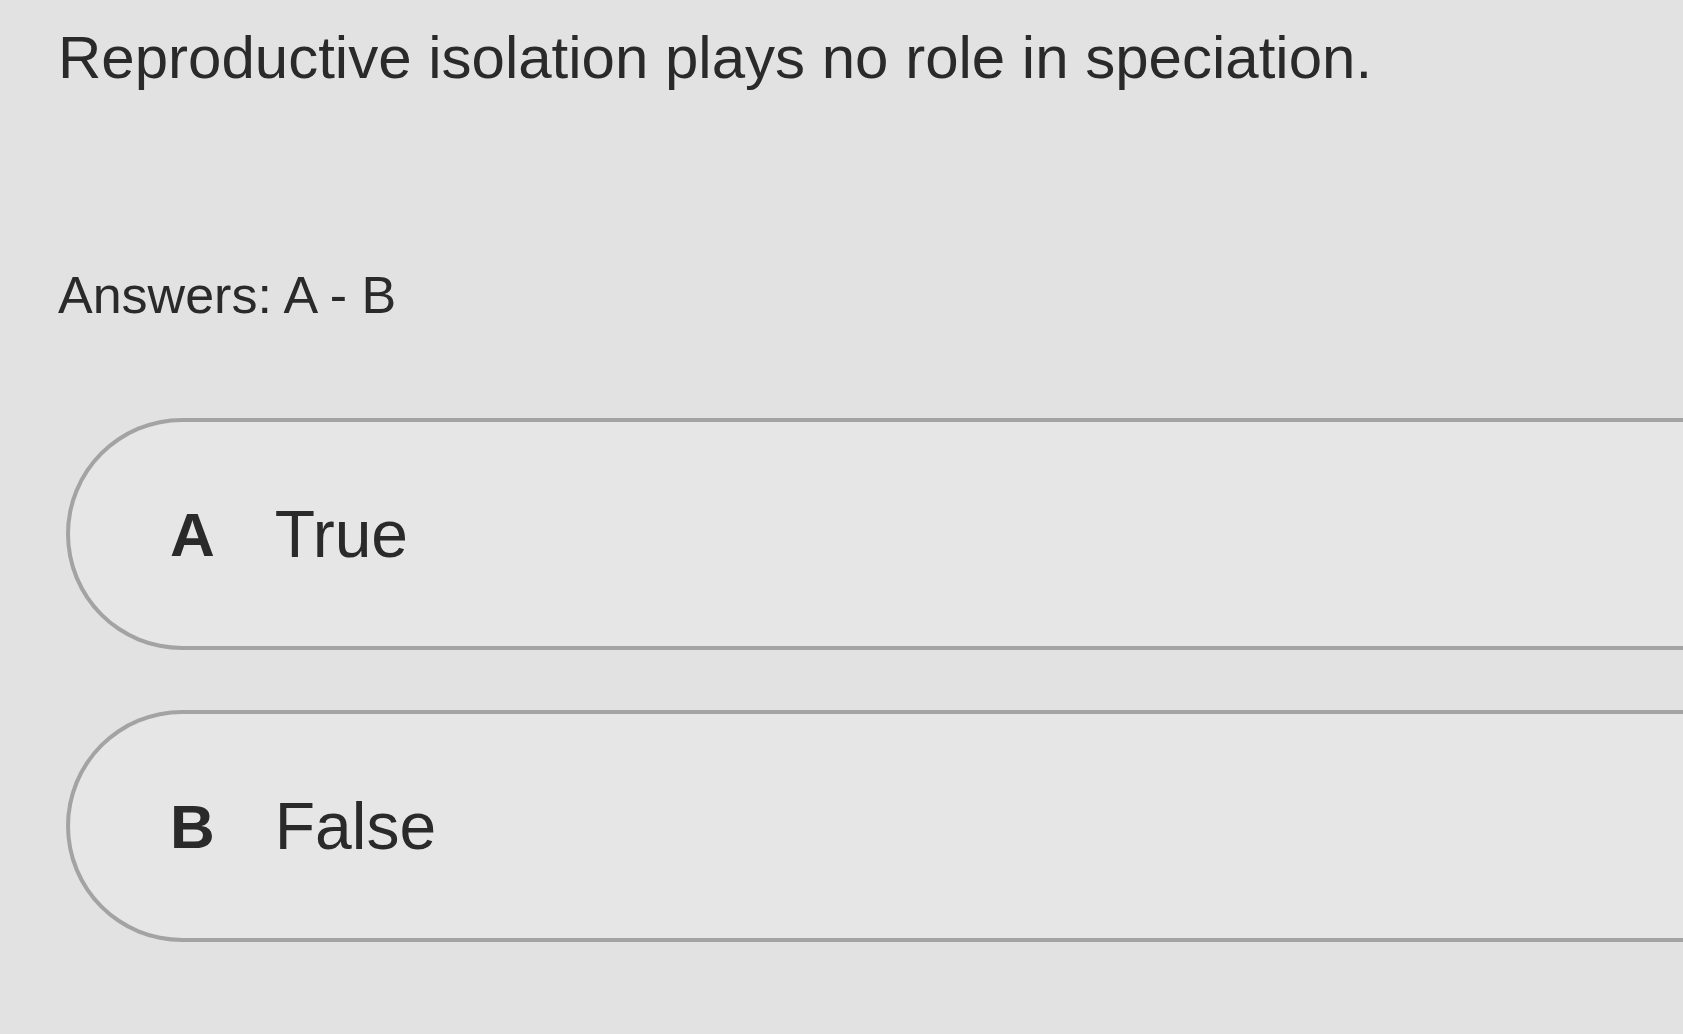 The image size is (1683, 1034). What do you see at coordinates (228, 295) in the screenshot?
I see `answers-label: Answers: A - B` at bounding box center [228, 295].